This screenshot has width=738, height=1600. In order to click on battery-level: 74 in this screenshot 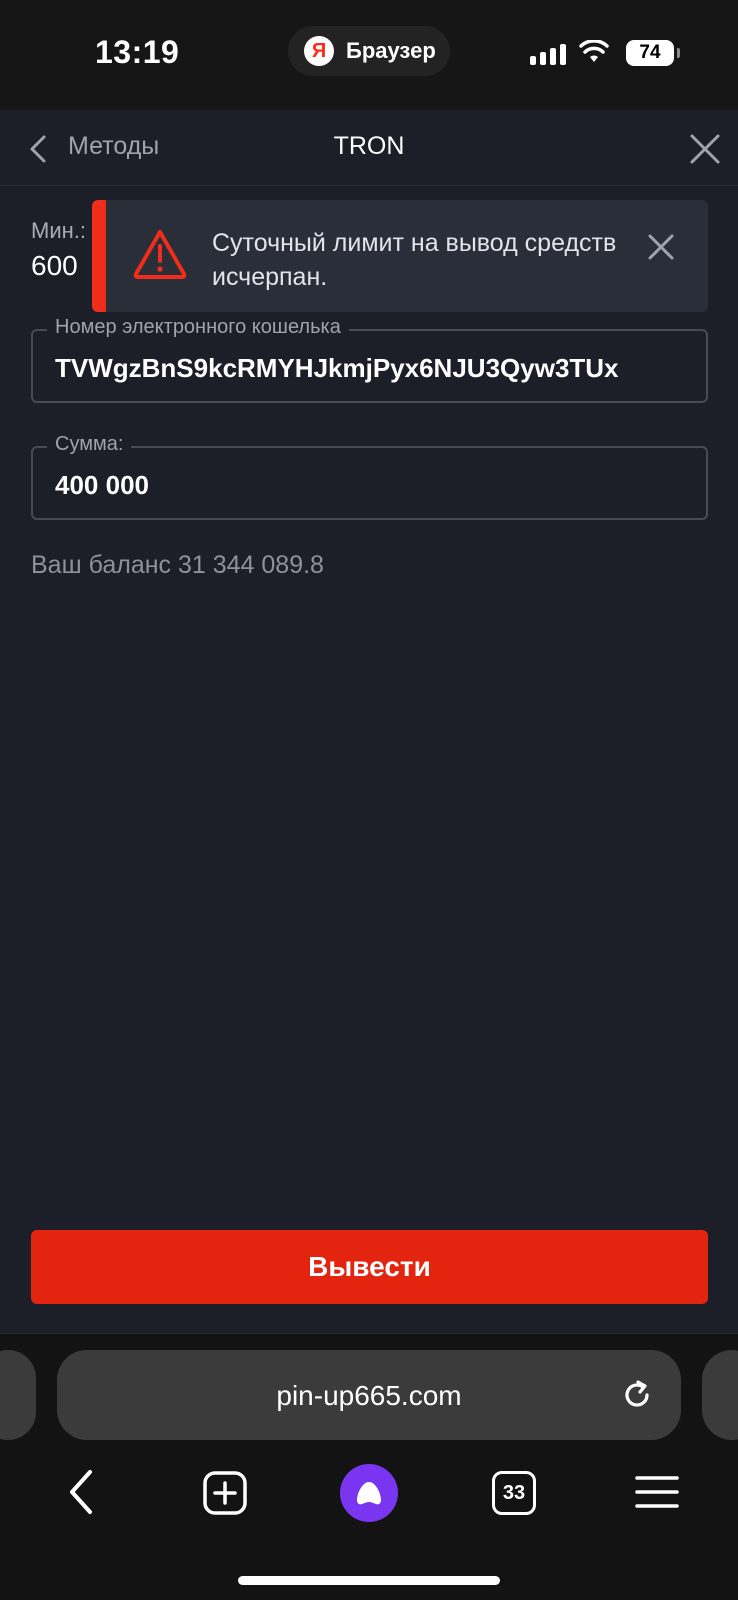, I will do `click(650, 52)`.